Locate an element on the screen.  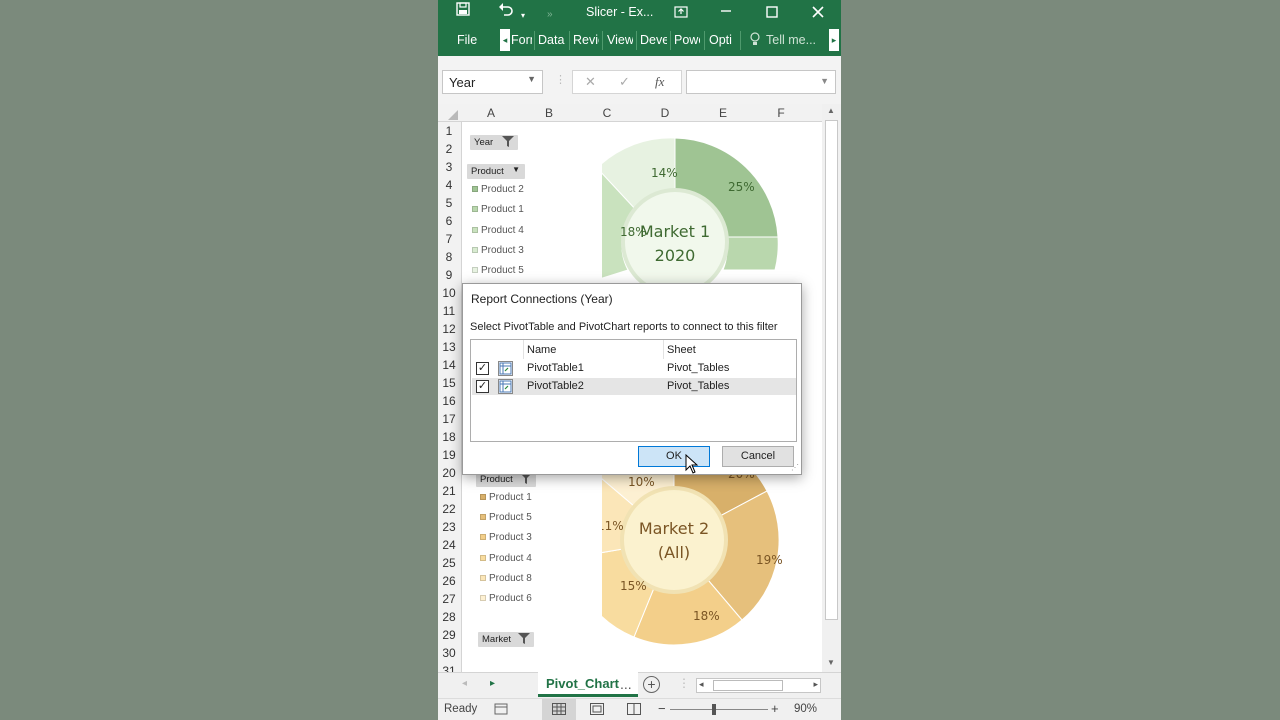
sheet-nav-prev-icon: ◂ is located at coordinates (464, 683).